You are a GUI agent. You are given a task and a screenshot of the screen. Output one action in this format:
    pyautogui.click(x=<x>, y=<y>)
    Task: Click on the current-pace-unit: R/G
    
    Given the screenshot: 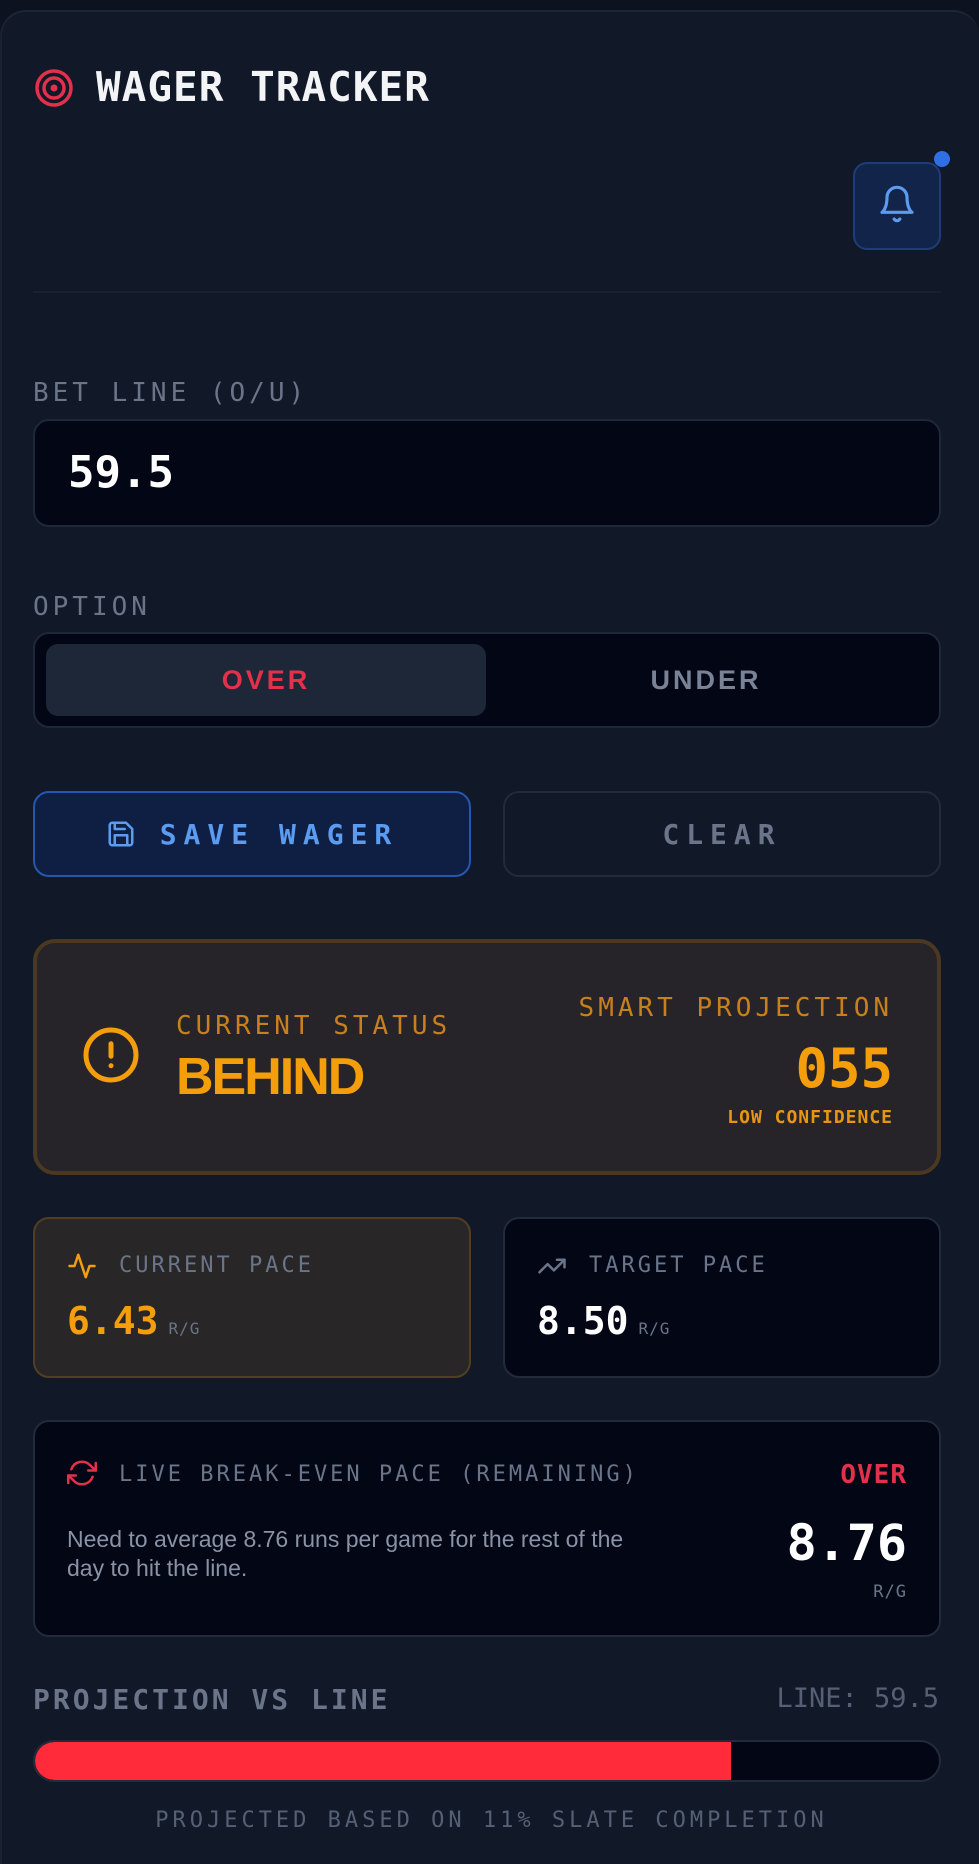 What is the action you would take?
    pyautogui.click(x=184, y=1328)
    